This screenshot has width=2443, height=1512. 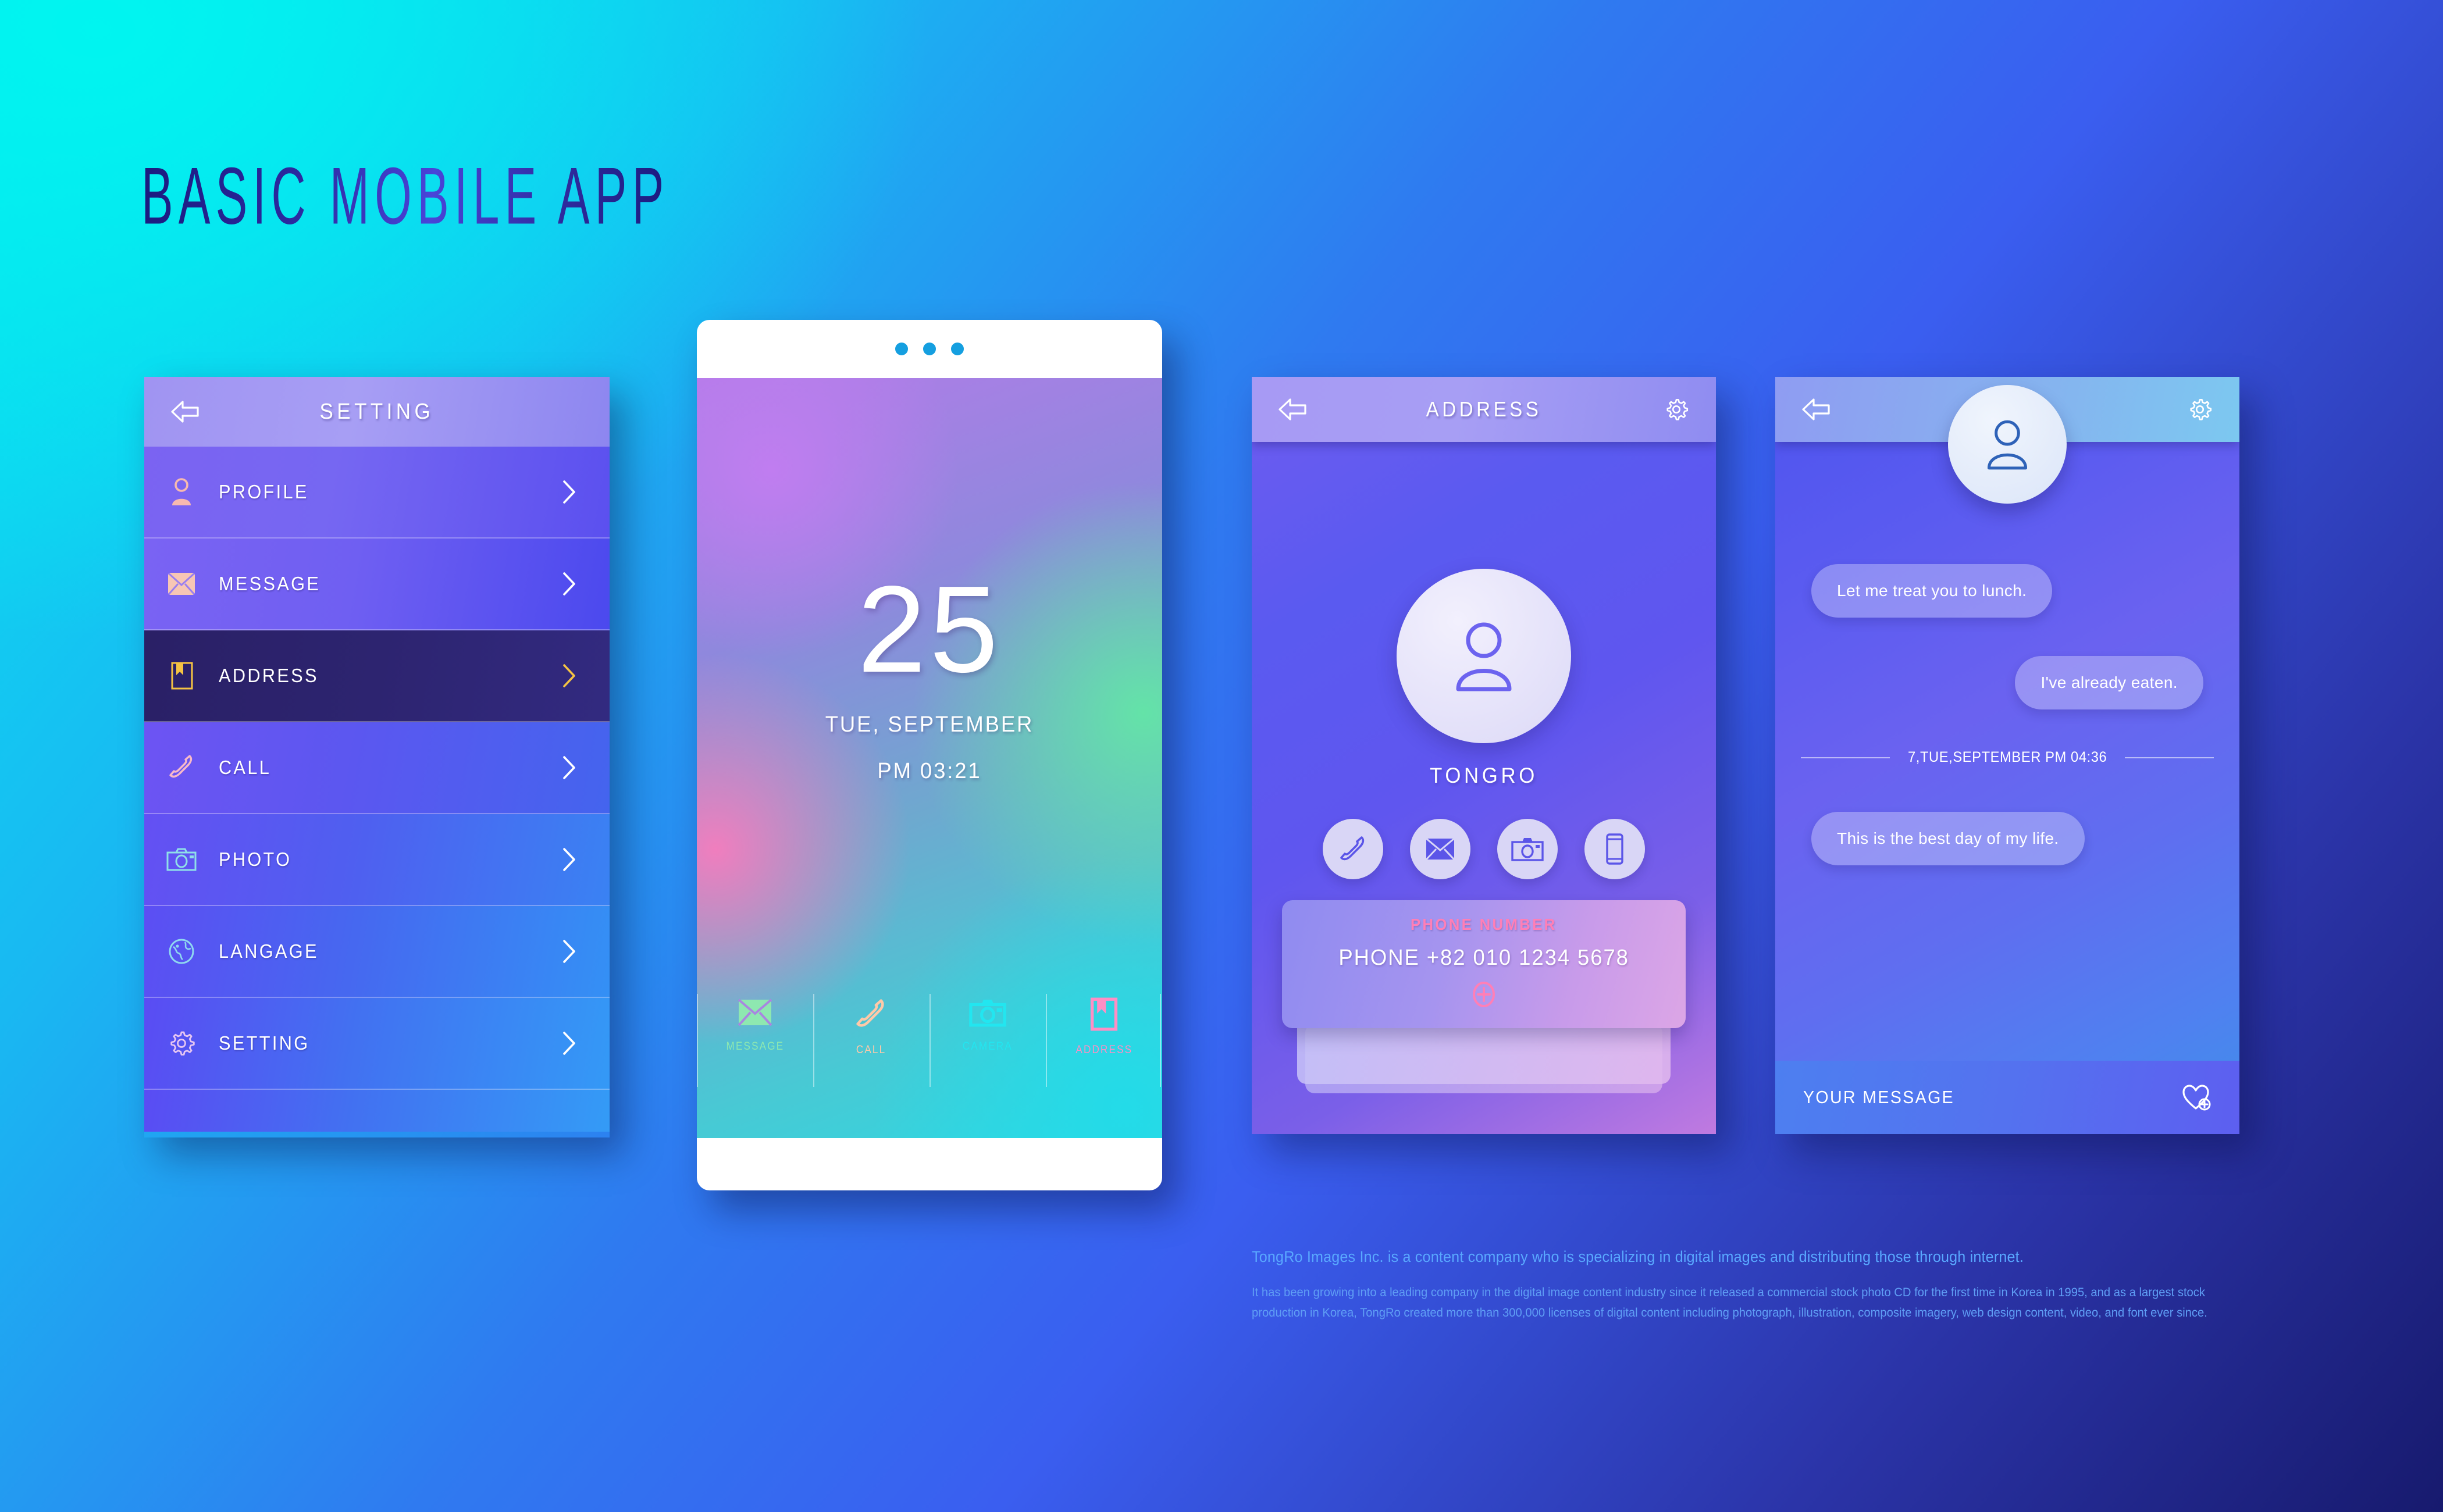 I want to click on plus-circle-icon, so click(x=1484, y=994).